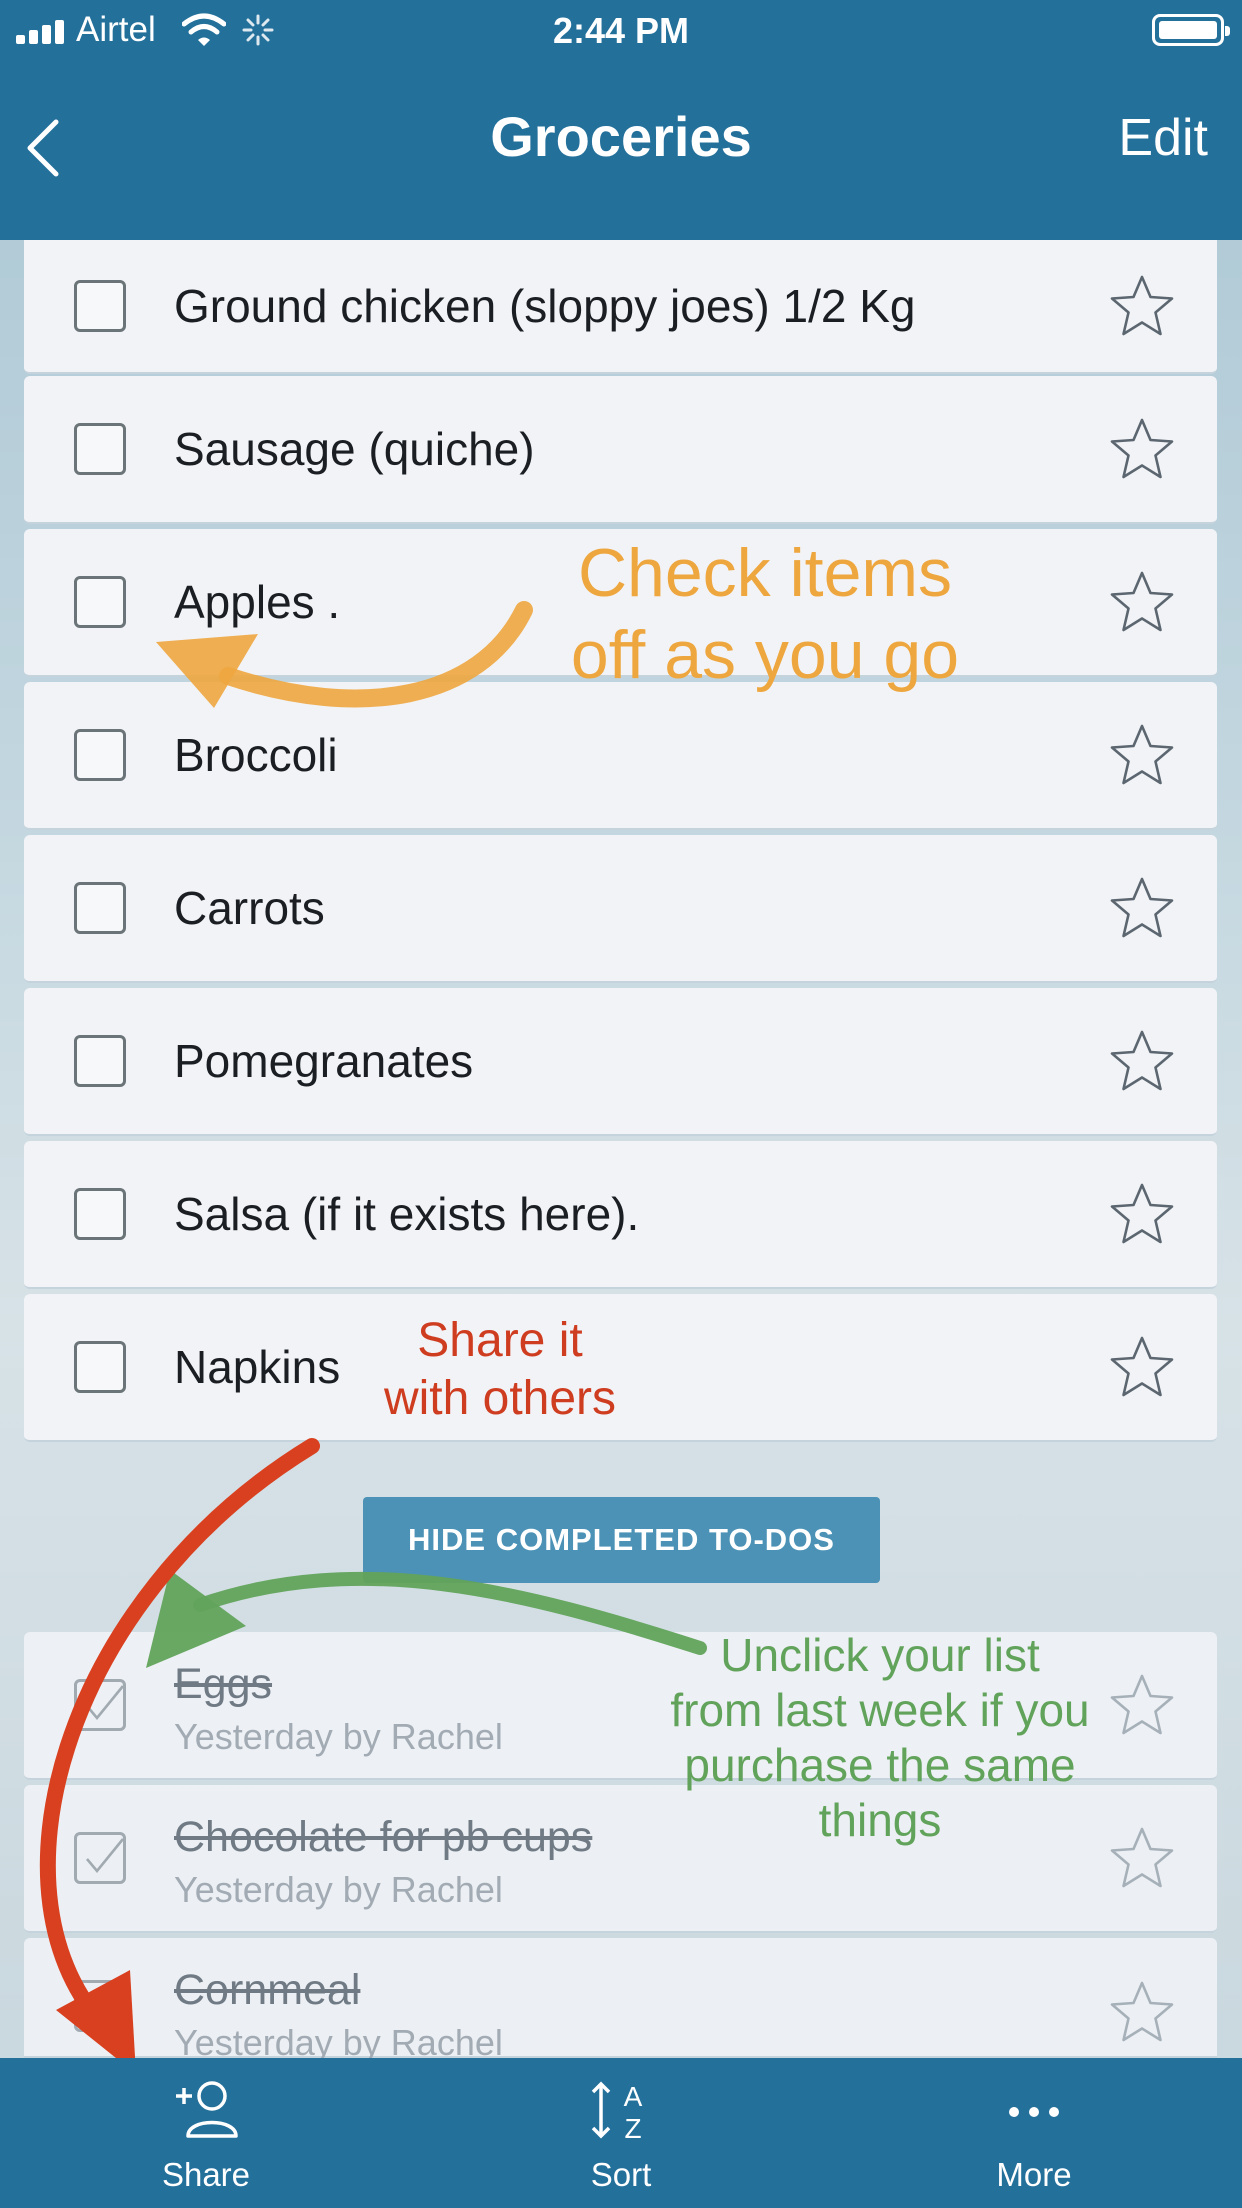 Image resolution: width=1242 pixels, height=2208 pixels. Describe the element at coordinates (620, 756) in the screenshot. I see `todo-row: Broccoli` at that location.